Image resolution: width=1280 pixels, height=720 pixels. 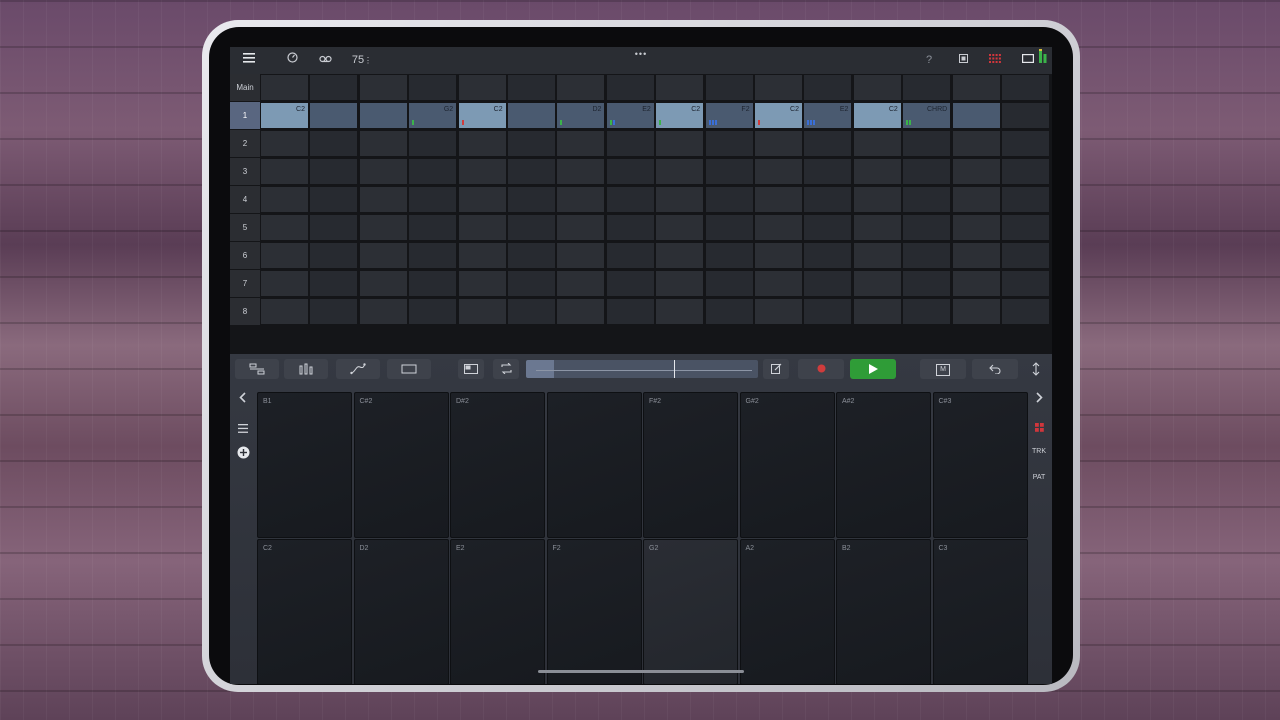 What do you see at coordinates (1028, 60) in the screenshot?
I see `window-icon` at bounding box center [1028, 60].